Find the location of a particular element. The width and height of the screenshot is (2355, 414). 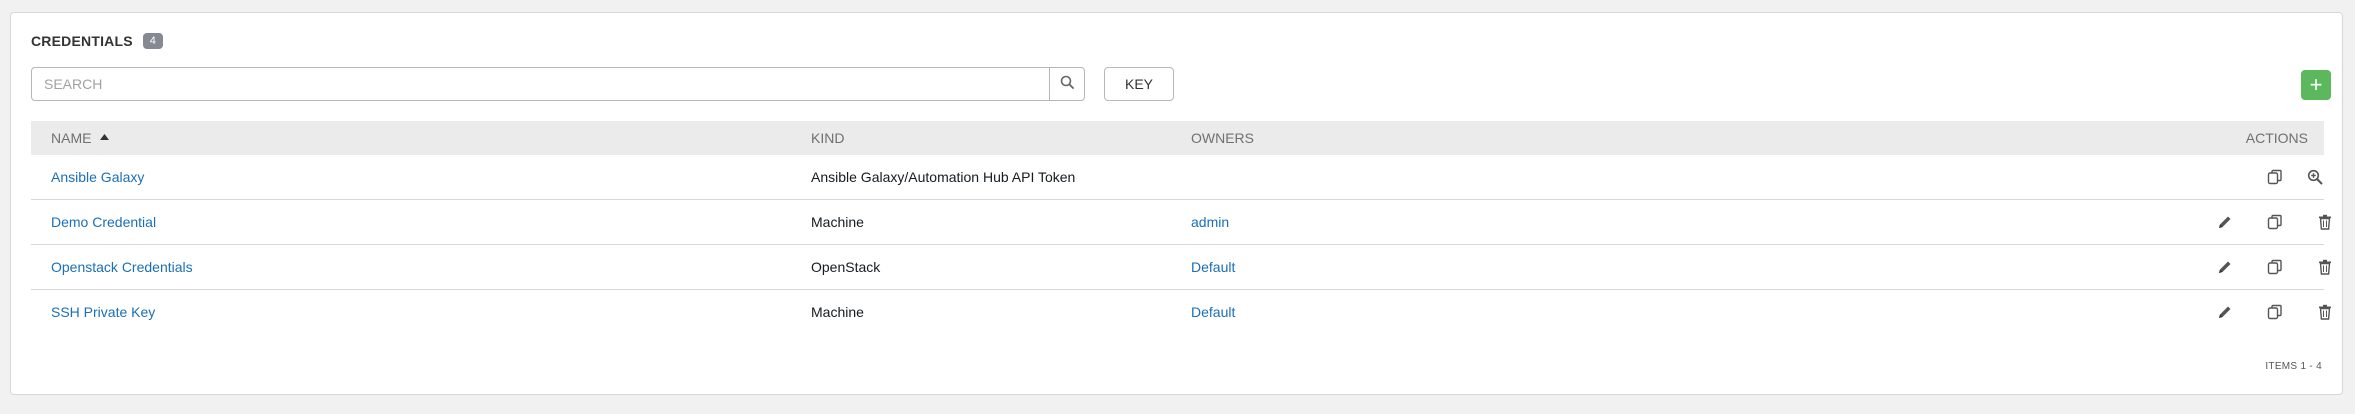

credential-name-link: Ansible Galaxy is located at coordinates (97, 177).